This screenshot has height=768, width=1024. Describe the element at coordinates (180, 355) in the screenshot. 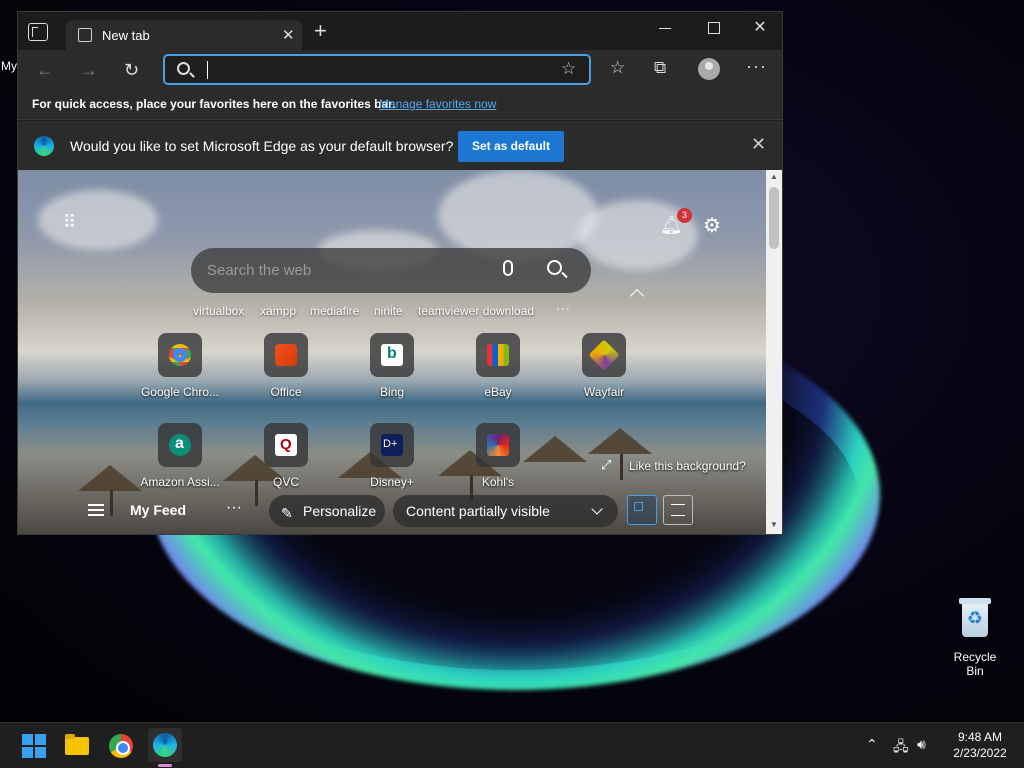

I see `chrome-icon` at that location.